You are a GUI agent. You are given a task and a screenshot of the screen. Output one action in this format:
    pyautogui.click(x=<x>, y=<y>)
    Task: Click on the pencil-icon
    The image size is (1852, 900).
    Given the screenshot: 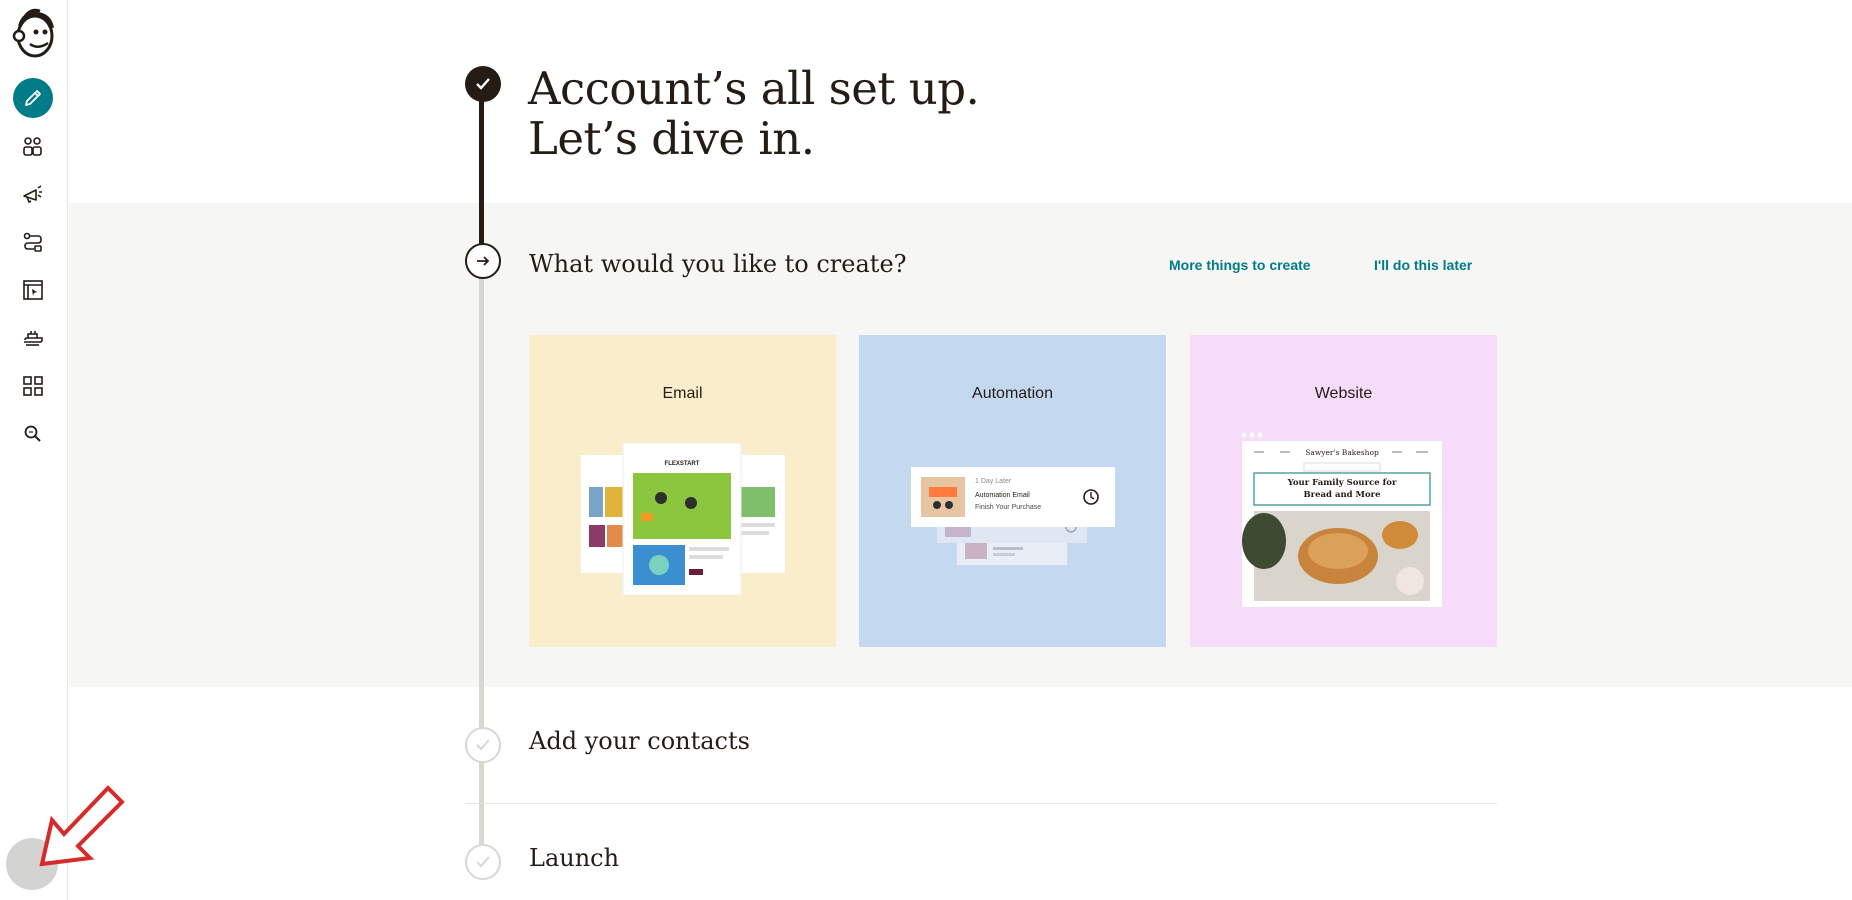 What is the action you would take?
    pyautogui.click(x=33, y=98)
    